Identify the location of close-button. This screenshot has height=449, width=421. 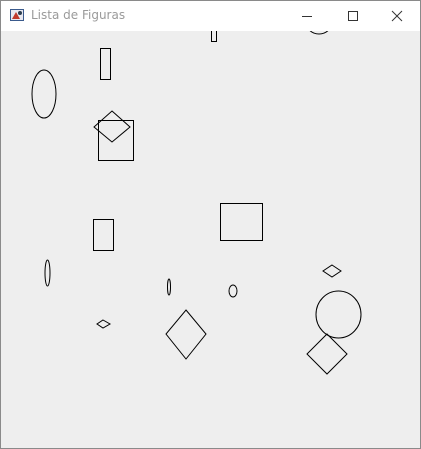
(397, 16).